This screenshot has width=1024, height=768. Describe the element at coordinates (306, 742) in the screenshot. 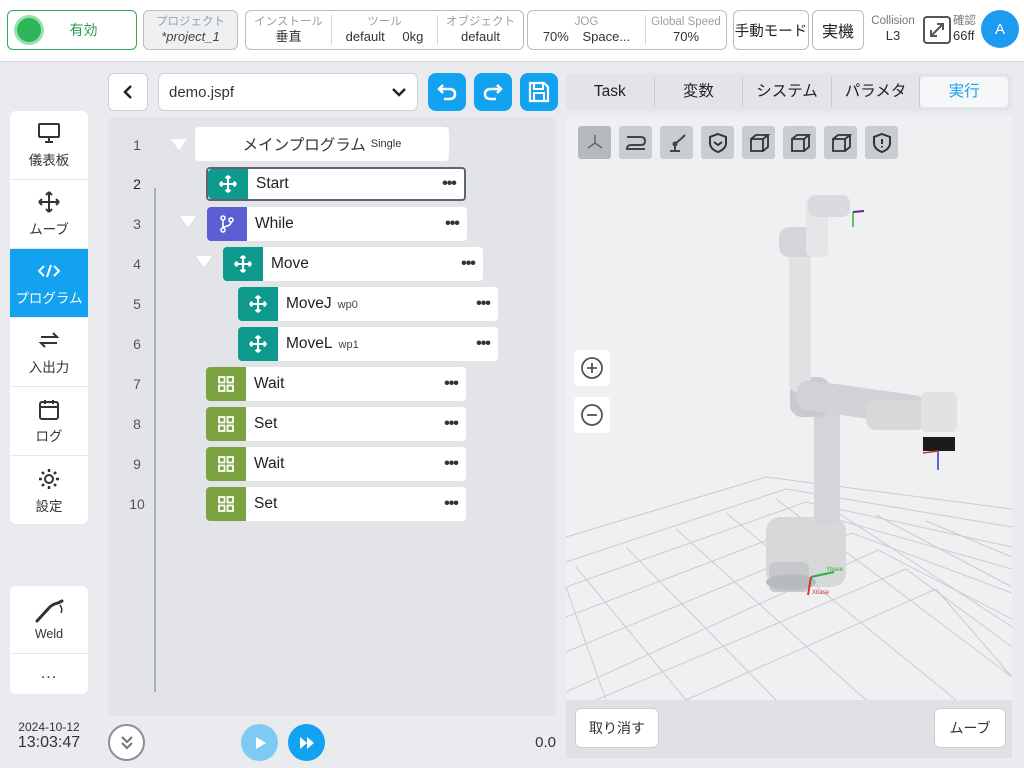

I see `step-forward-button` at that location.